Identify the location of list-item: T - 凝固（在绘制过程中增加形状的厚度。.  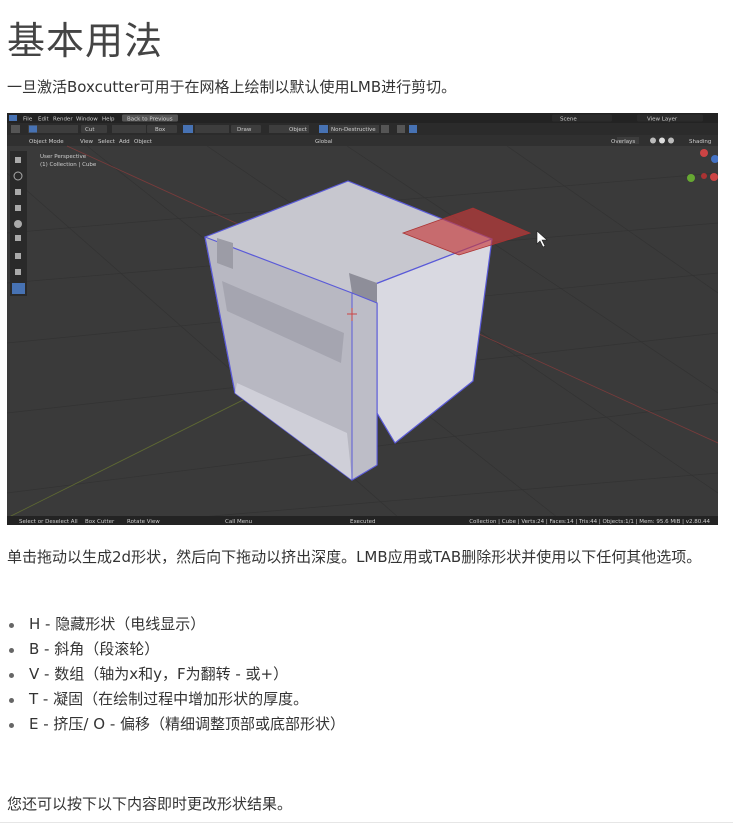
(176, 699).